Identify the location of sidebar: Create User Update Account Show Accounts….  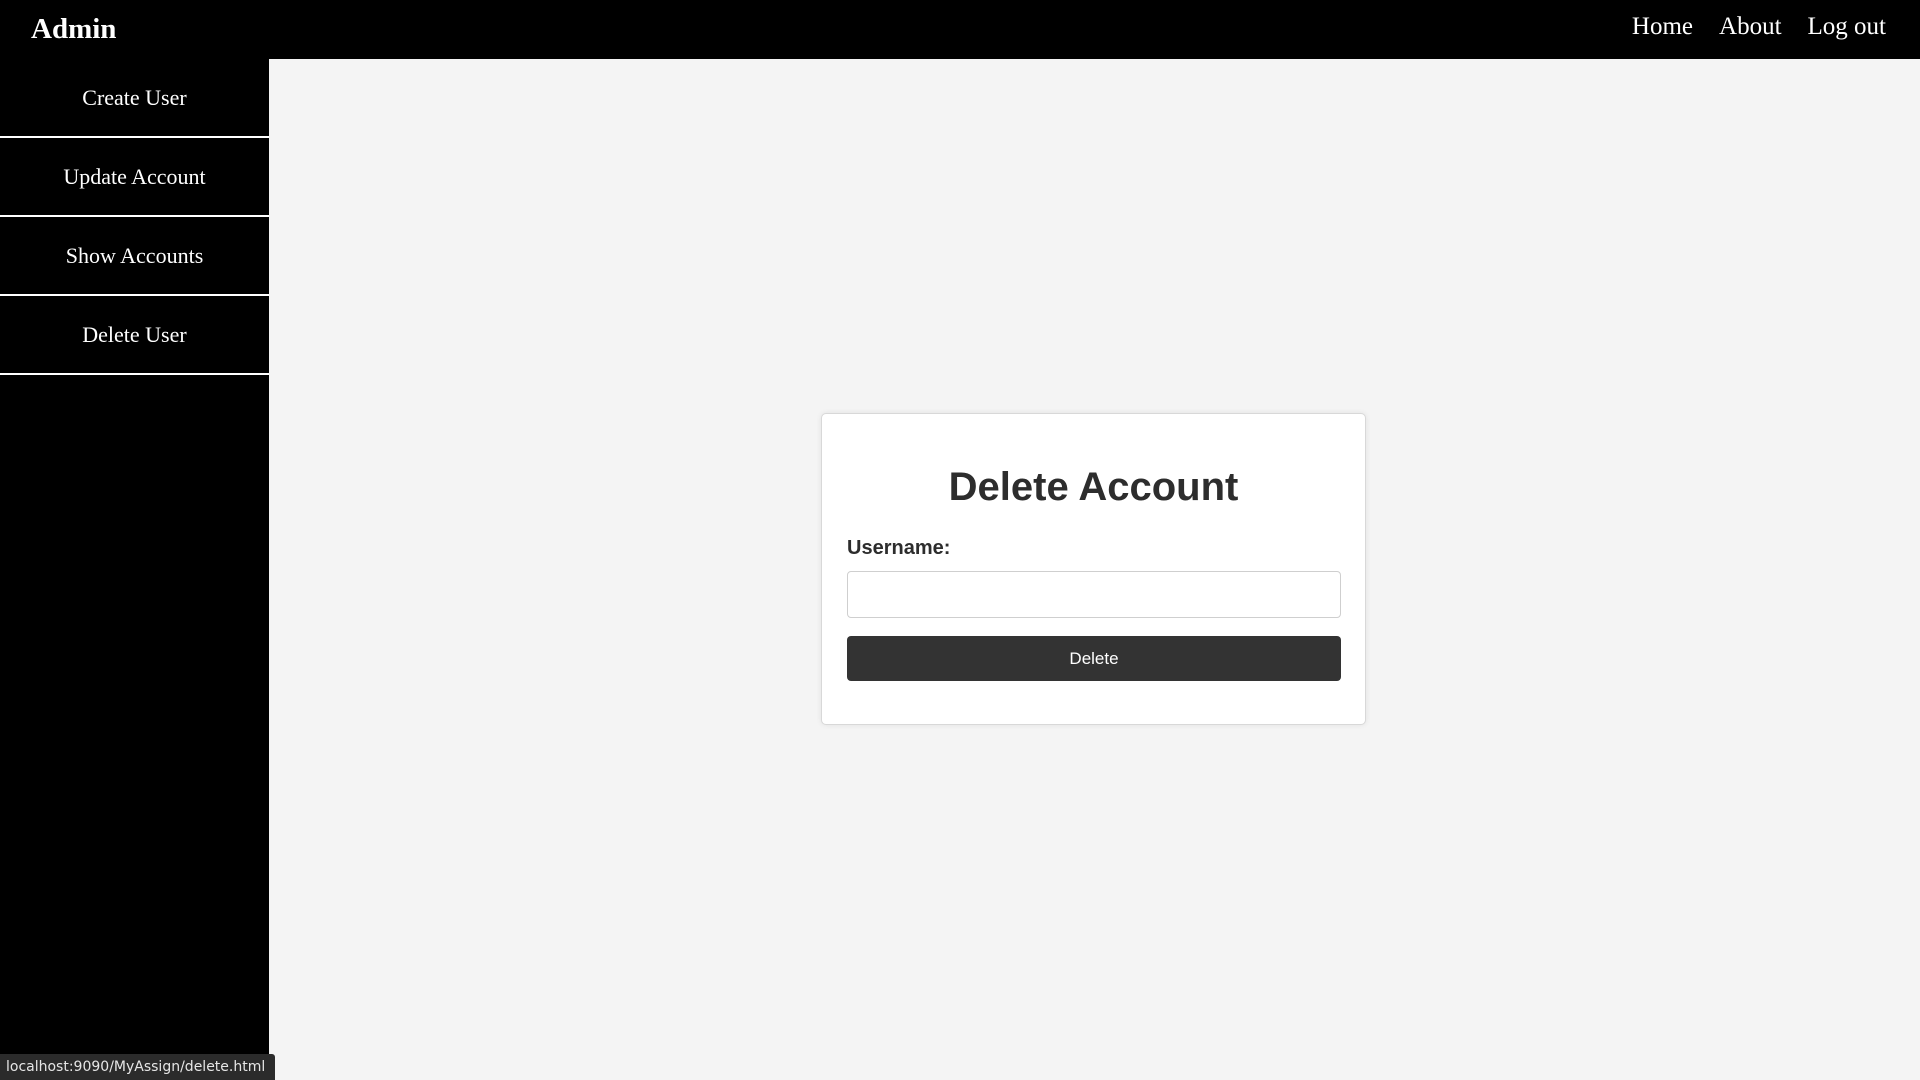
(134, 569).